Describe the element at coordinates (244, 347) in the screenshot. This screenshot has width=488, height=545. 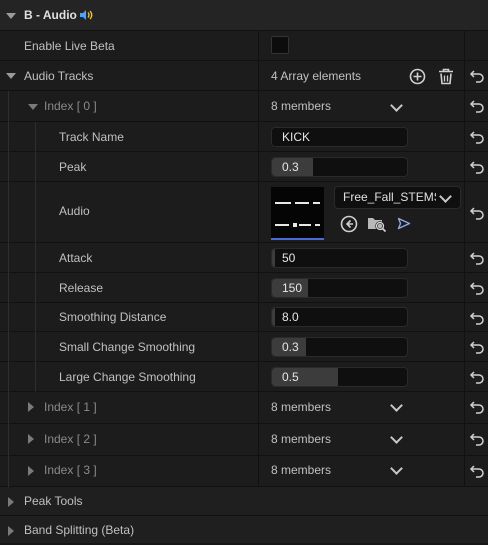
I see `small-change-smoothing-row: Small Change Smoothing 0.3` at that location.